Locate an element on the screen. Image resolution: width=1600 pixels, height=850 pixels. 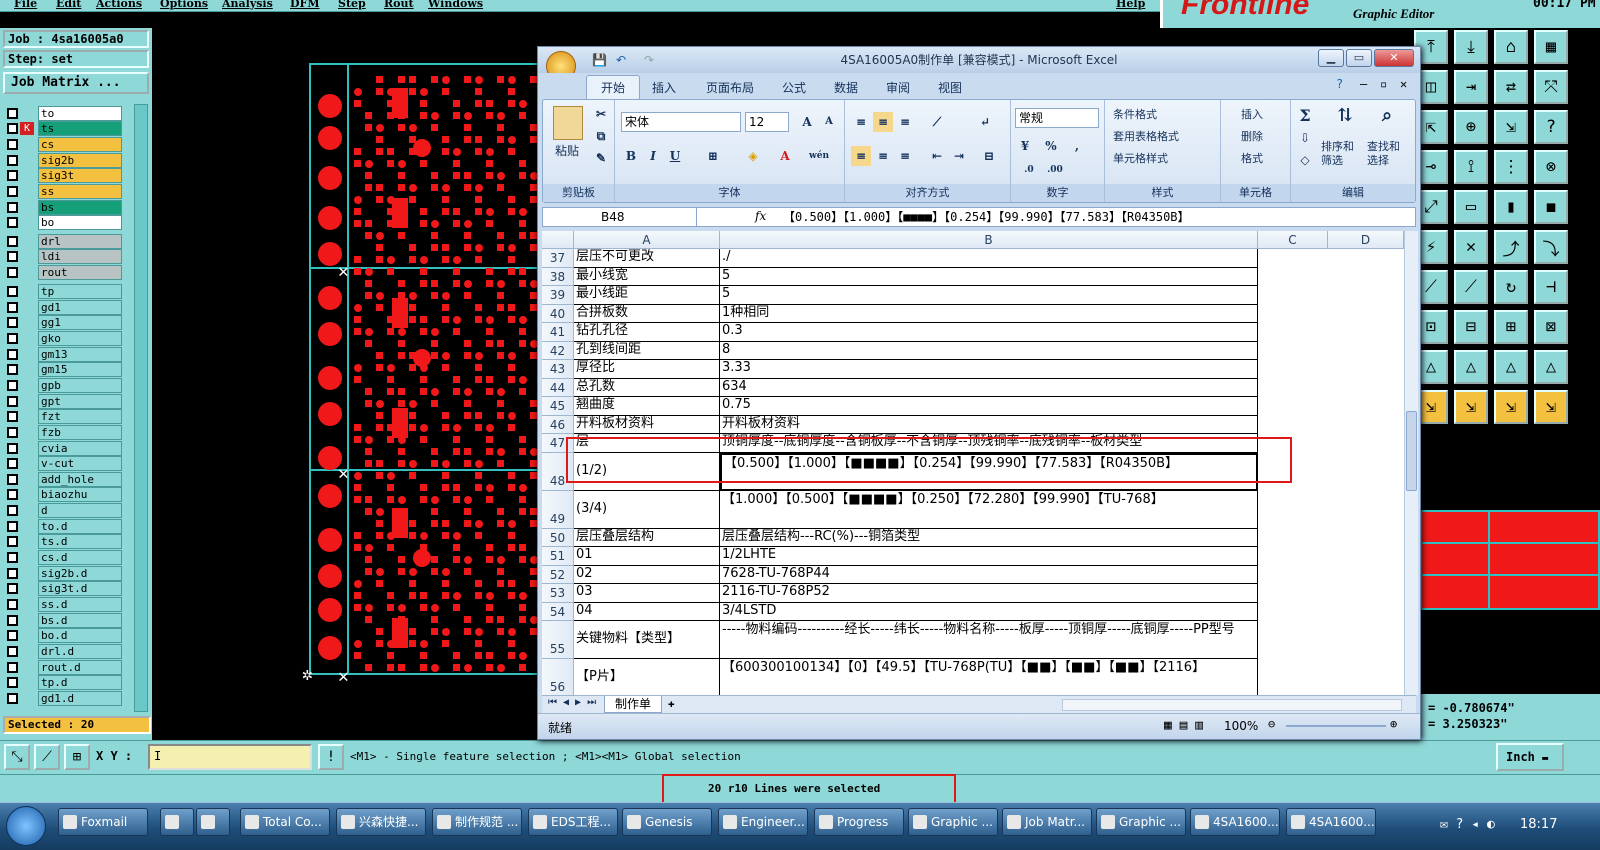
increase-decimal-icon: .0 is located at coordinates (1029, 170).